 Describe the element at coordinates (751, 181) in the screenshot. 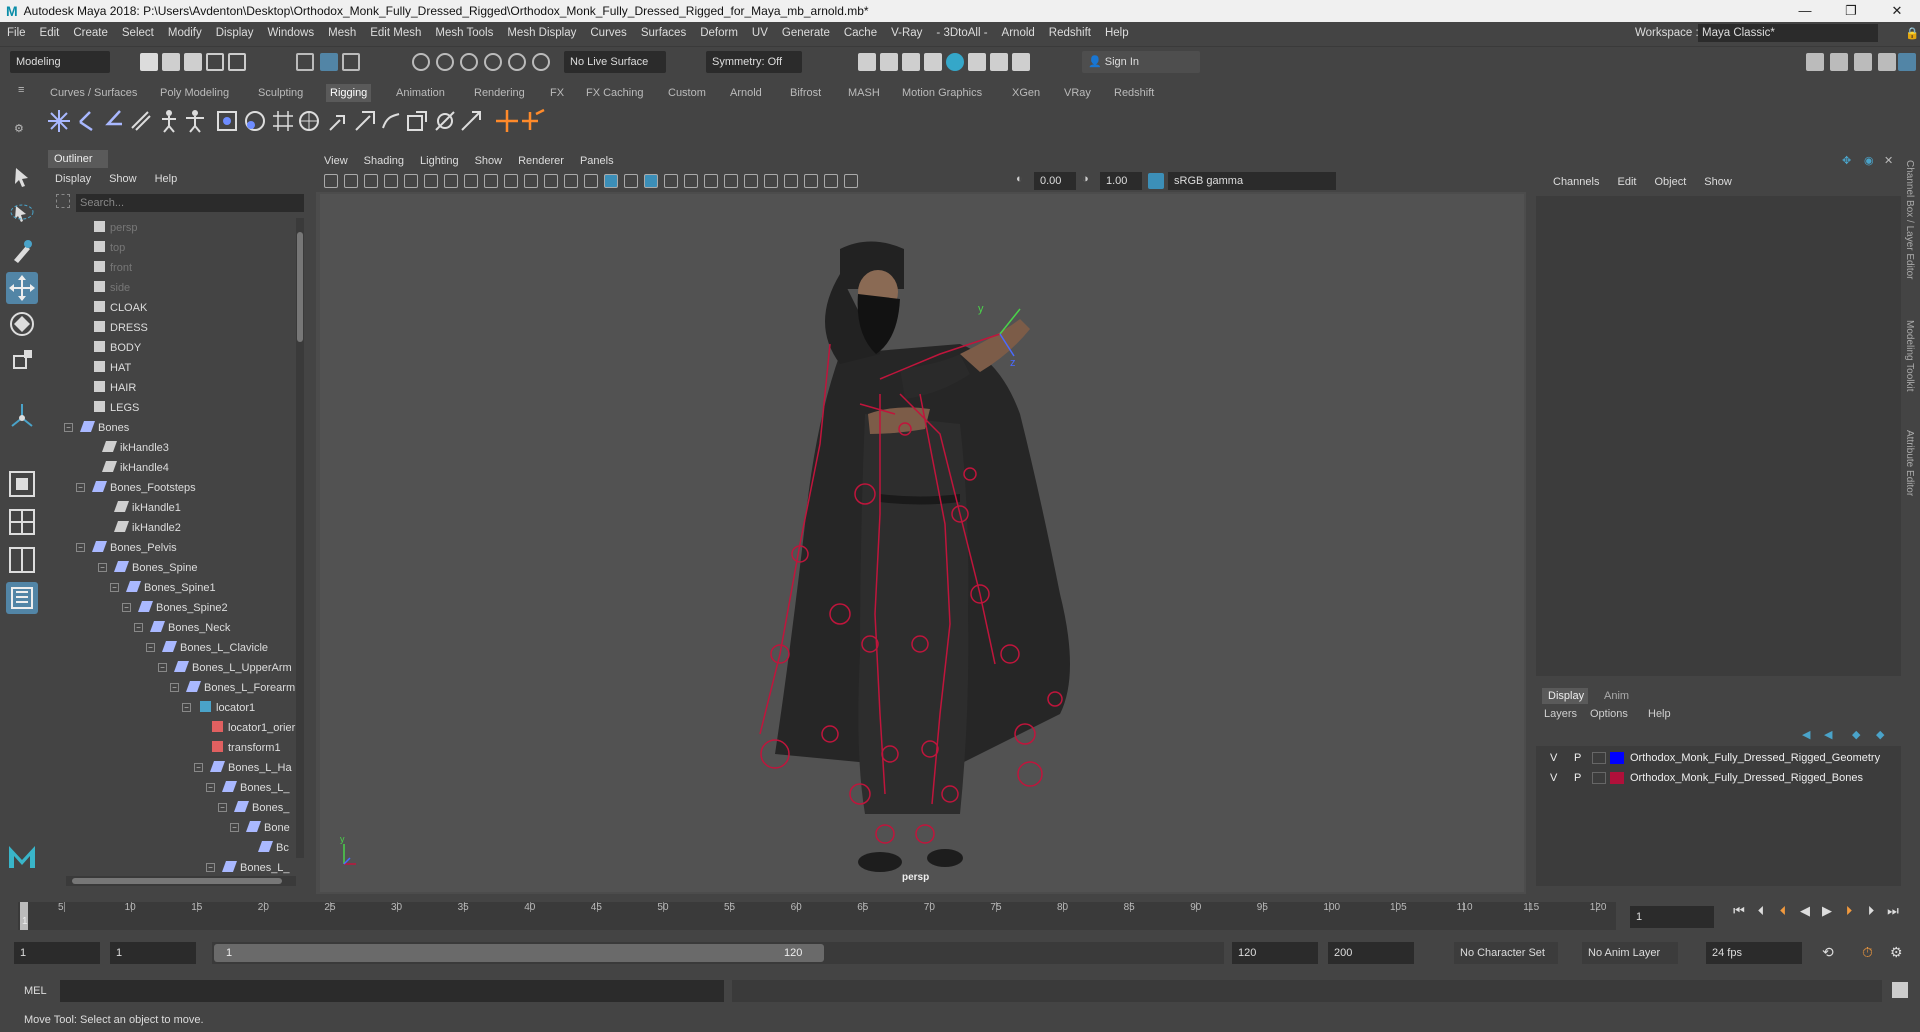

I see `anti-aliasing-icon` at that location.